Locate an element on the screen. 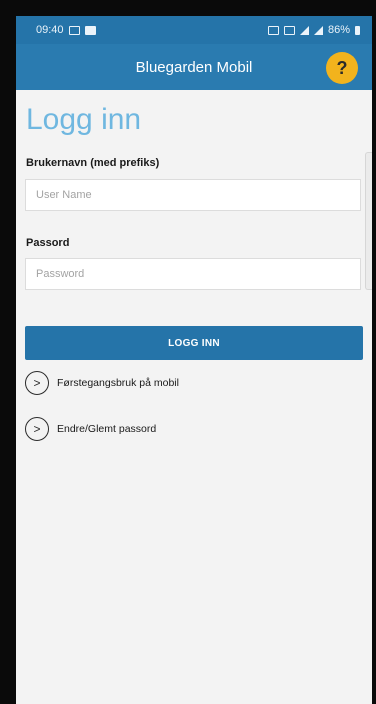  help-button: ? is located at coordinates (342, 68).